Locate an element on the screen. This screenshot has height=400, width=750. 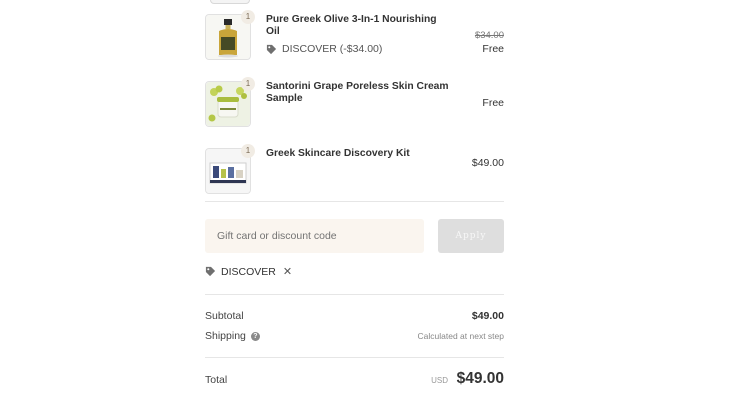
subtotal-label: Subtotal is located at coordinates (224, 316).